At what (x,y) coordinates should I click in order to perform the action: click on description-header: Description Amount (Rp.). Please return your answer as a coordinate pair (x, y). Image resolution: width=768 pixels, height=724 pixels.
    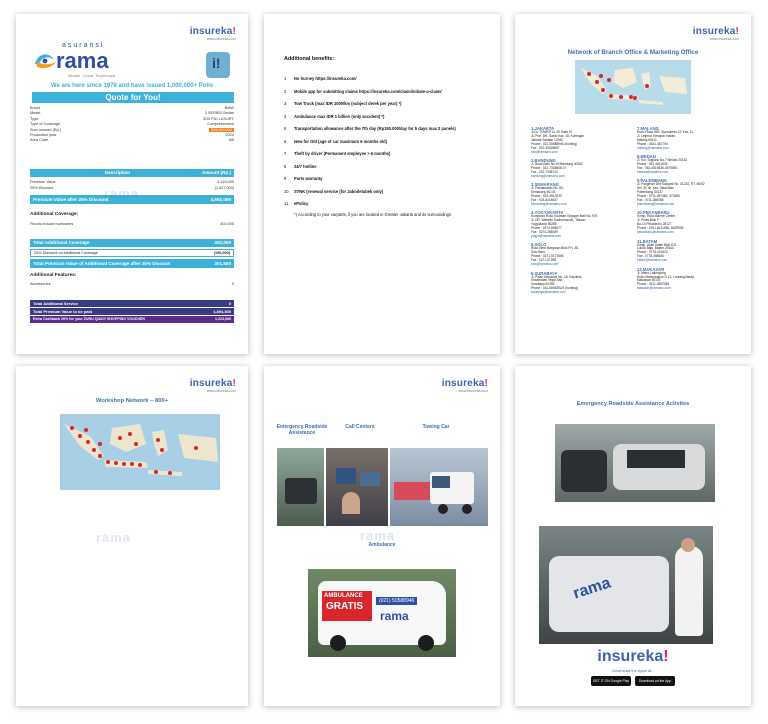
    Looking at the image, I should click on (132, 173).